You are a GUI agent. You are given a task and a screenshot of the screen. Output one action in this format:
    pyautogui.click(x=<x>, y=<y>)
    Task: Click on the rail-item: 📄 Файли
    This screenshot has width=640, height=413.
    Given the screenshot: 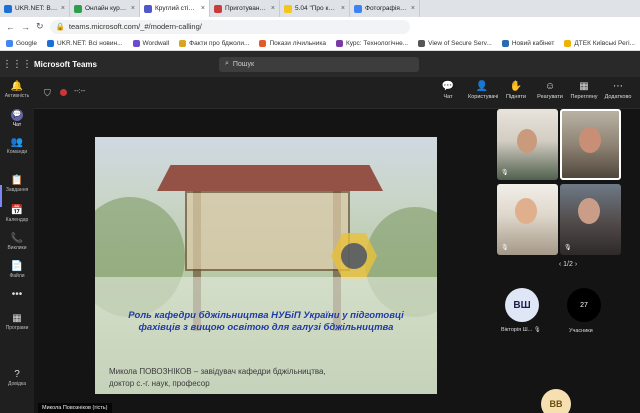 What is the action you would take?
    pyautogui.click(x=17, y=270)
    